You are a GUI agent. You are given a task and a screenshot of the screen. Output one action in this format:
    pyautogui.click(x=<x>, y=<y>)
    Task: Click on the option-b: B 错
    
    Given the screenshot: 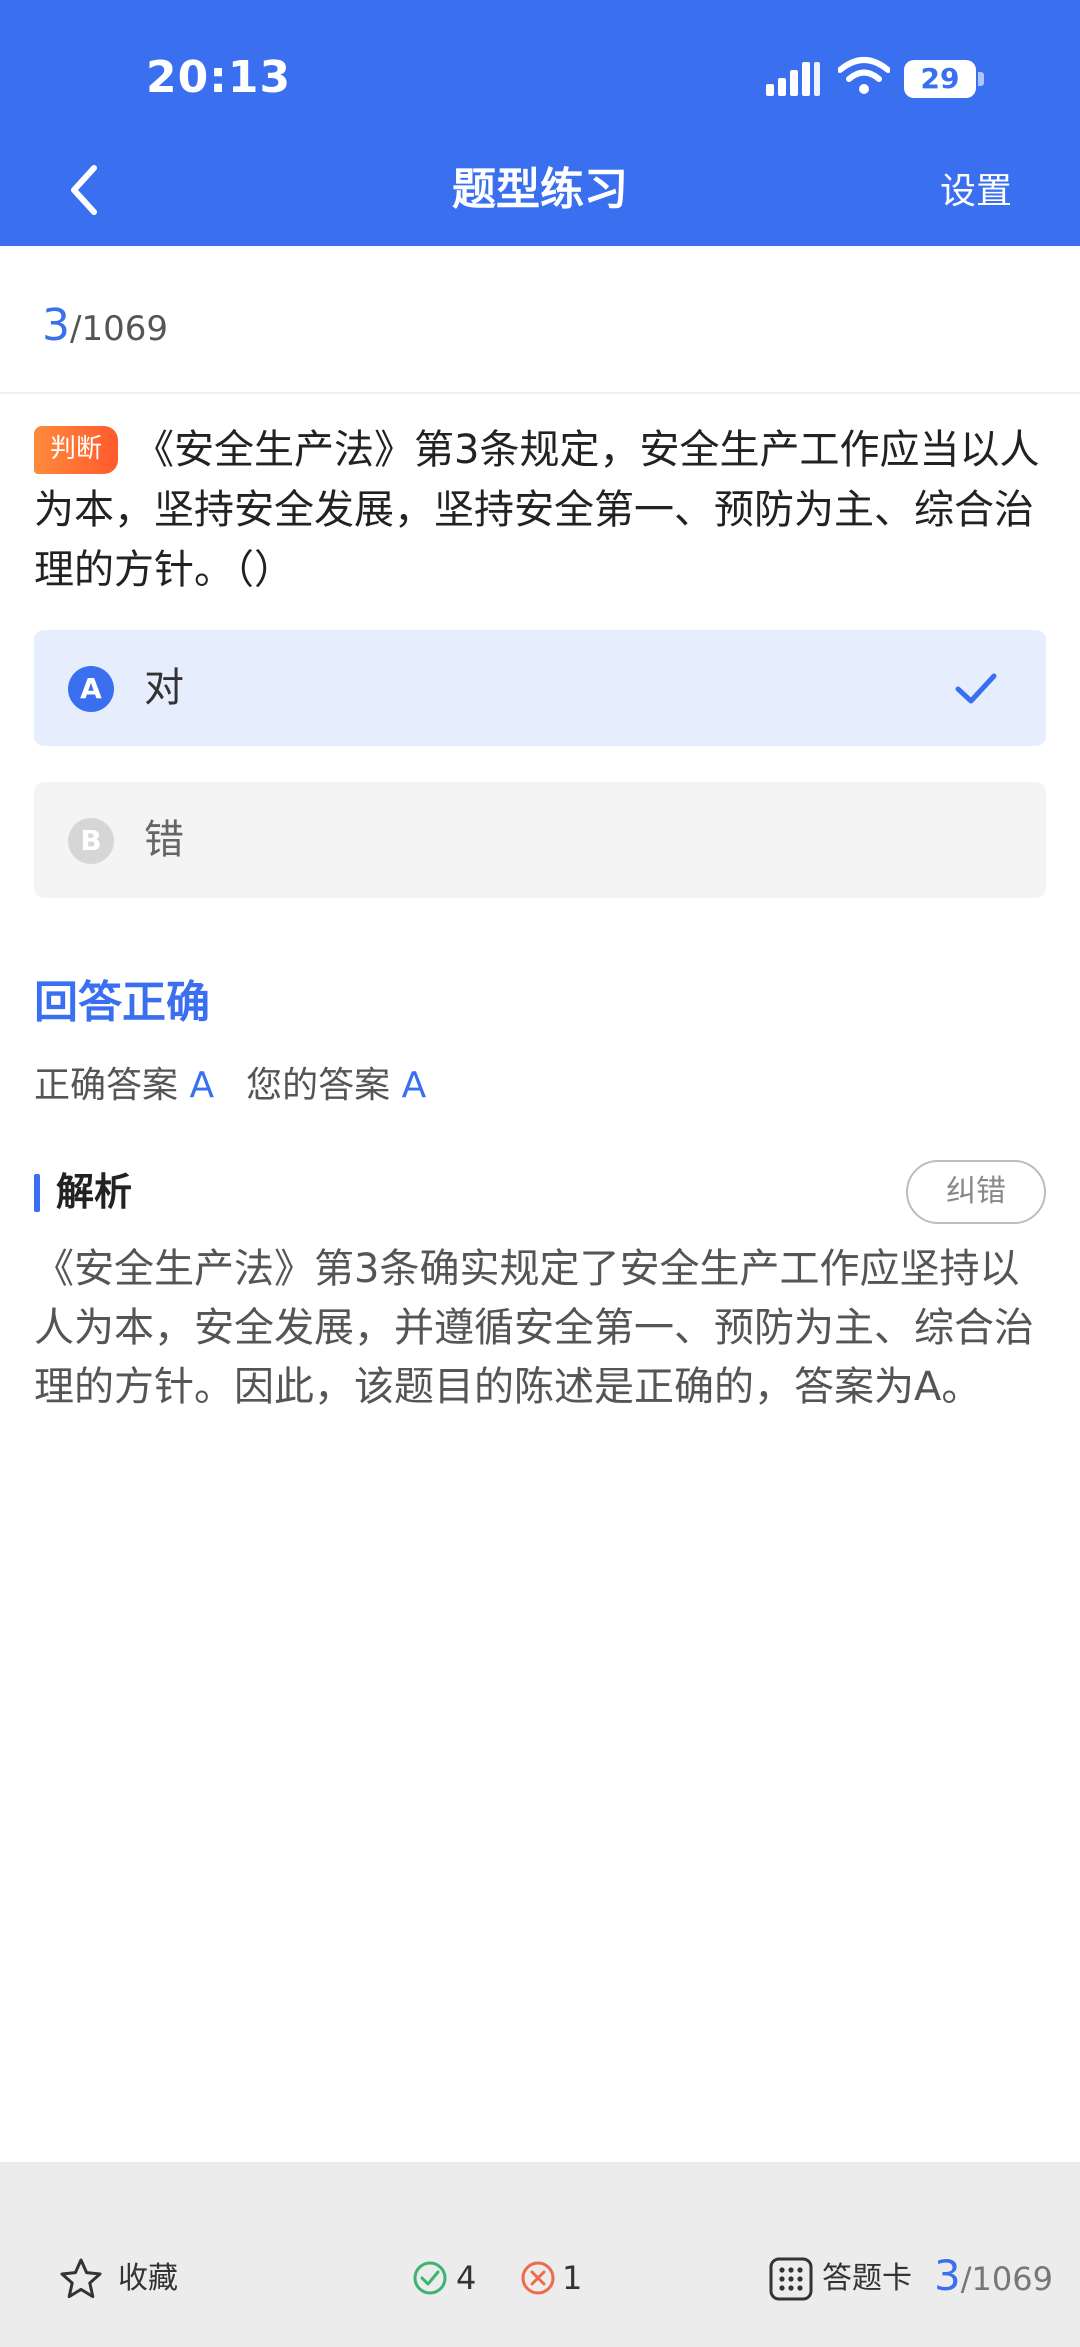 What is the action you would take?
    pyautogui.click(x=540, y=840)
    